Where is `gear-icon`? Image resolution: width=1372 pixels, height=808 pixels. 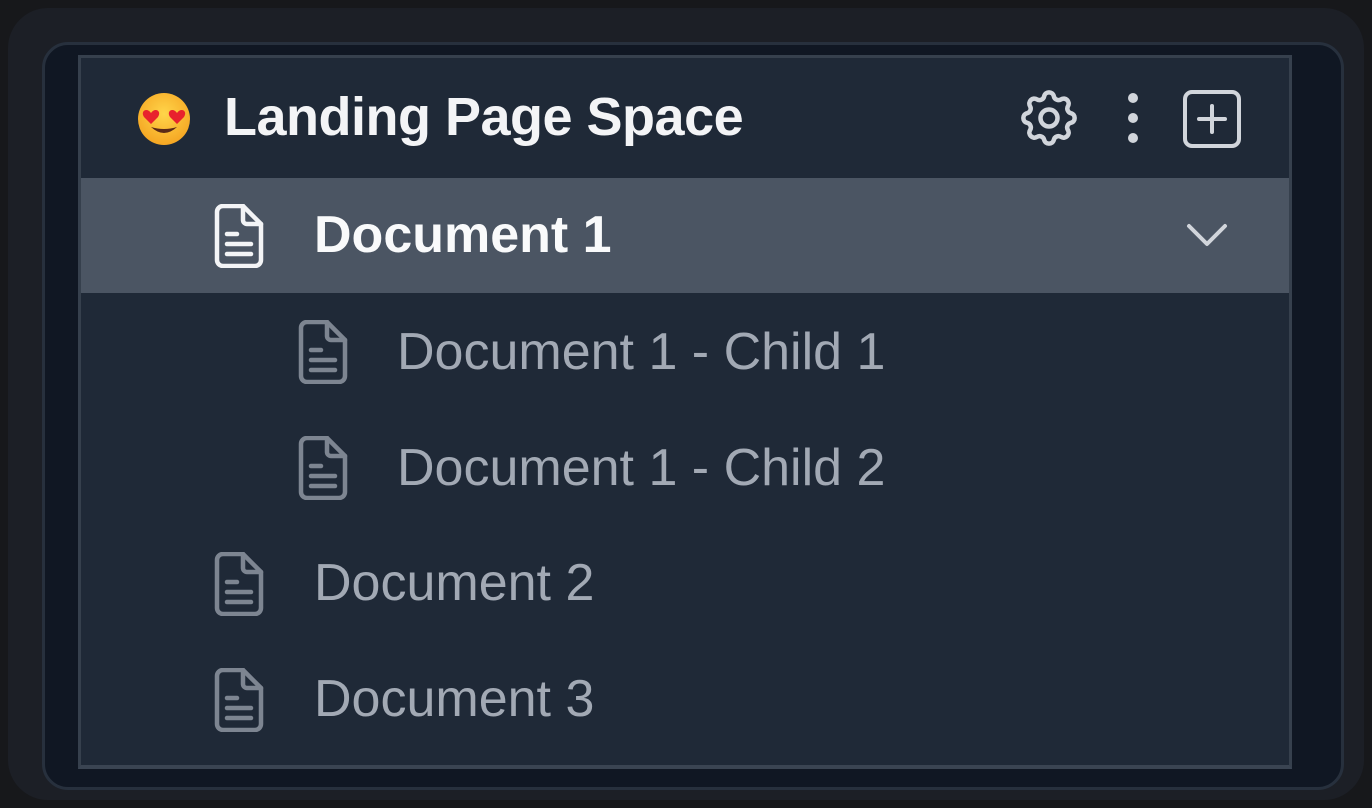 gear-icon is located at coordinates (1049, 118).